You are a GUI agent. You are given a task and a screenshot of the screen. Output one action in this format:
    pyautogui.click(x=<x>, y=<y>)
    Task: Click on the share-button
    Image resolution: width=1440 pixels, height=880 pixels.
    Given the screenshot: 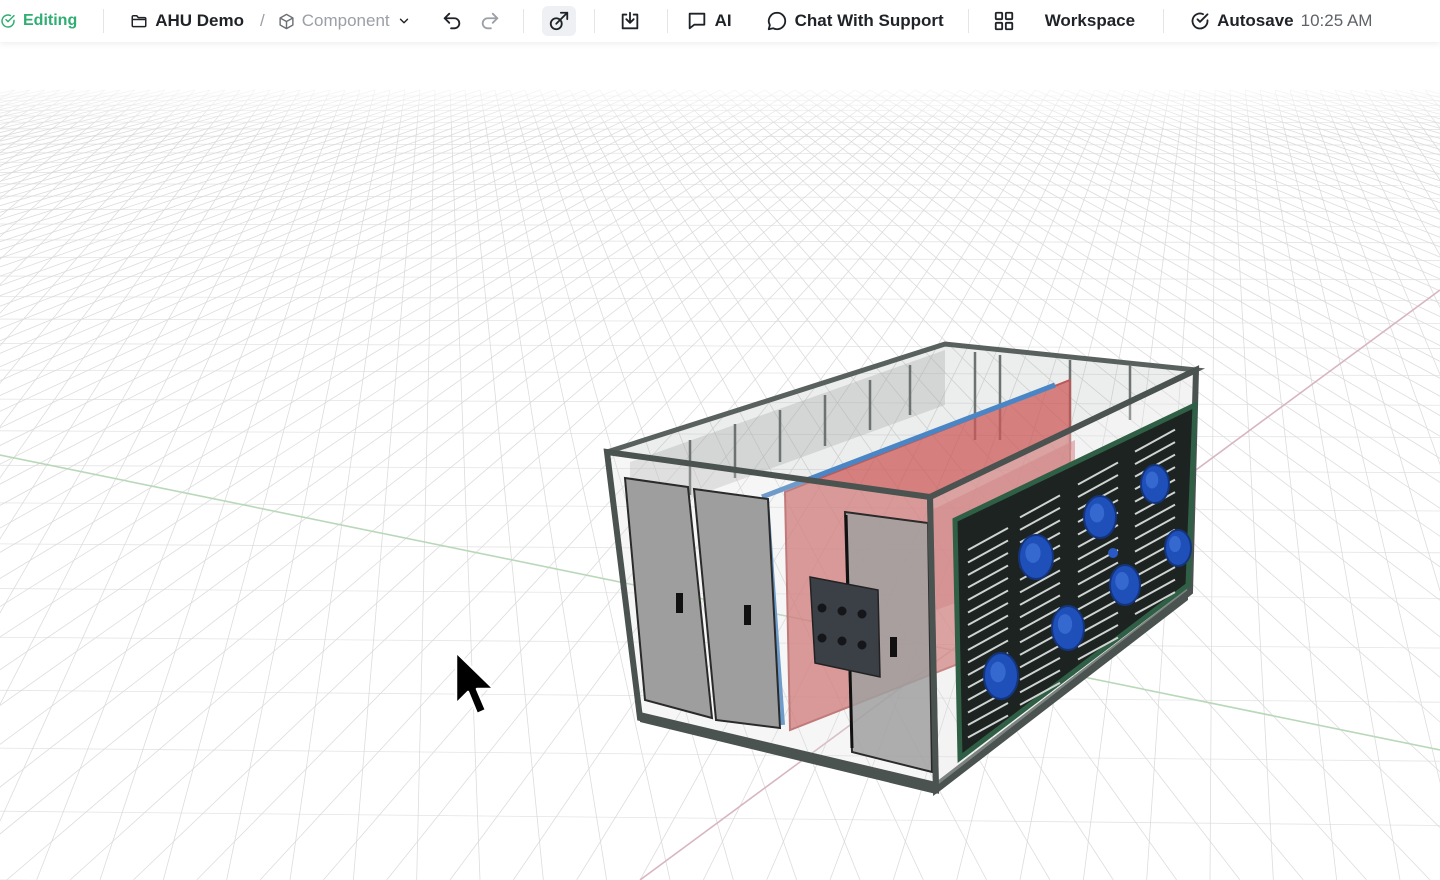 What is the action you would take?
    pyautogui.click(x=558, y=21)
    